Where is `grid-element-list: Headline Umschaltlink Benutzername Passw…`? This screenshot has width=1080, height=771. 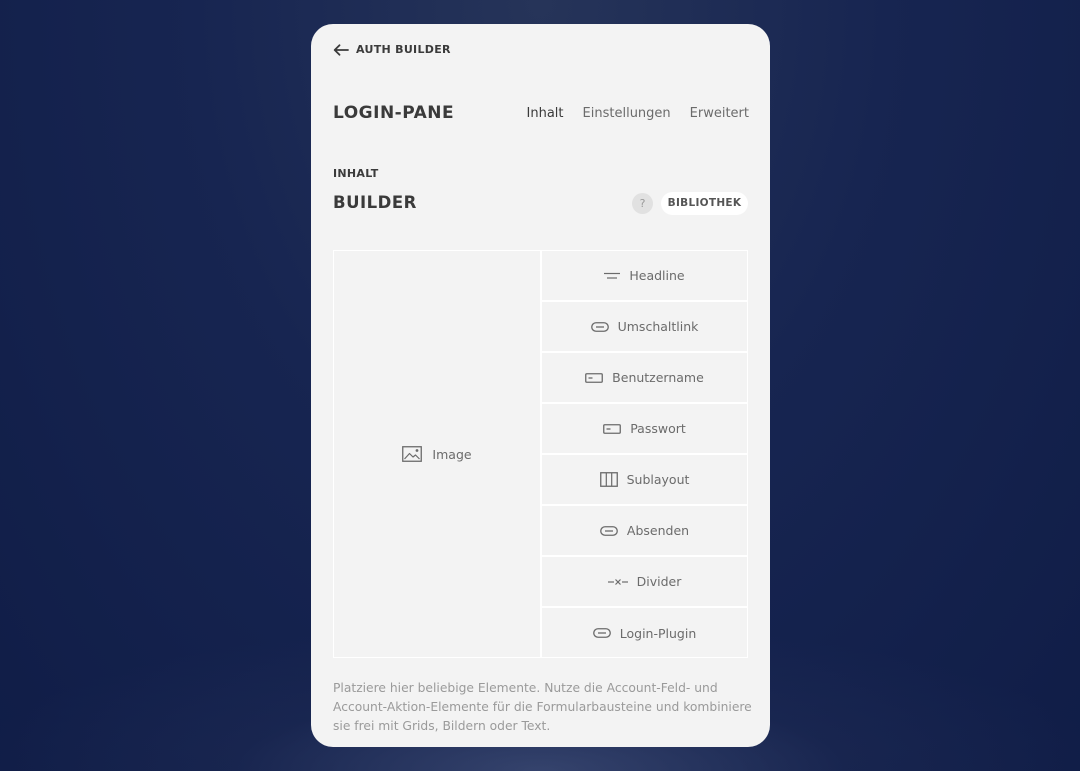
grid-element-list: Headline Umschaltlink Benutzername Passw… is located at coordinates (644, 454).